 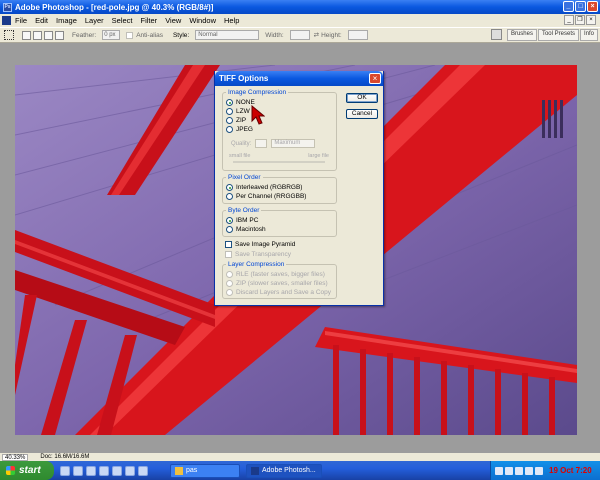 I want to click on quality-input, so click(x=261, y=143).